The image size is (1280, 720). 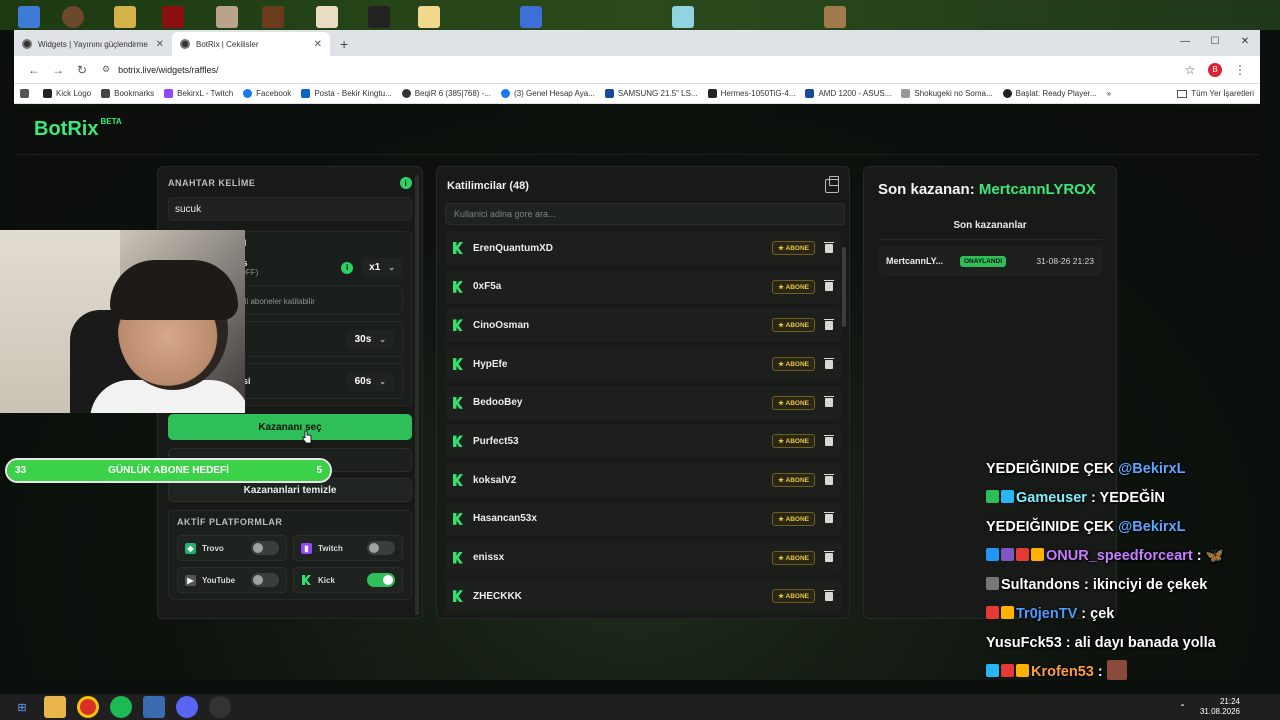 I want to click on apps-icon, so click(x=26, y=93).